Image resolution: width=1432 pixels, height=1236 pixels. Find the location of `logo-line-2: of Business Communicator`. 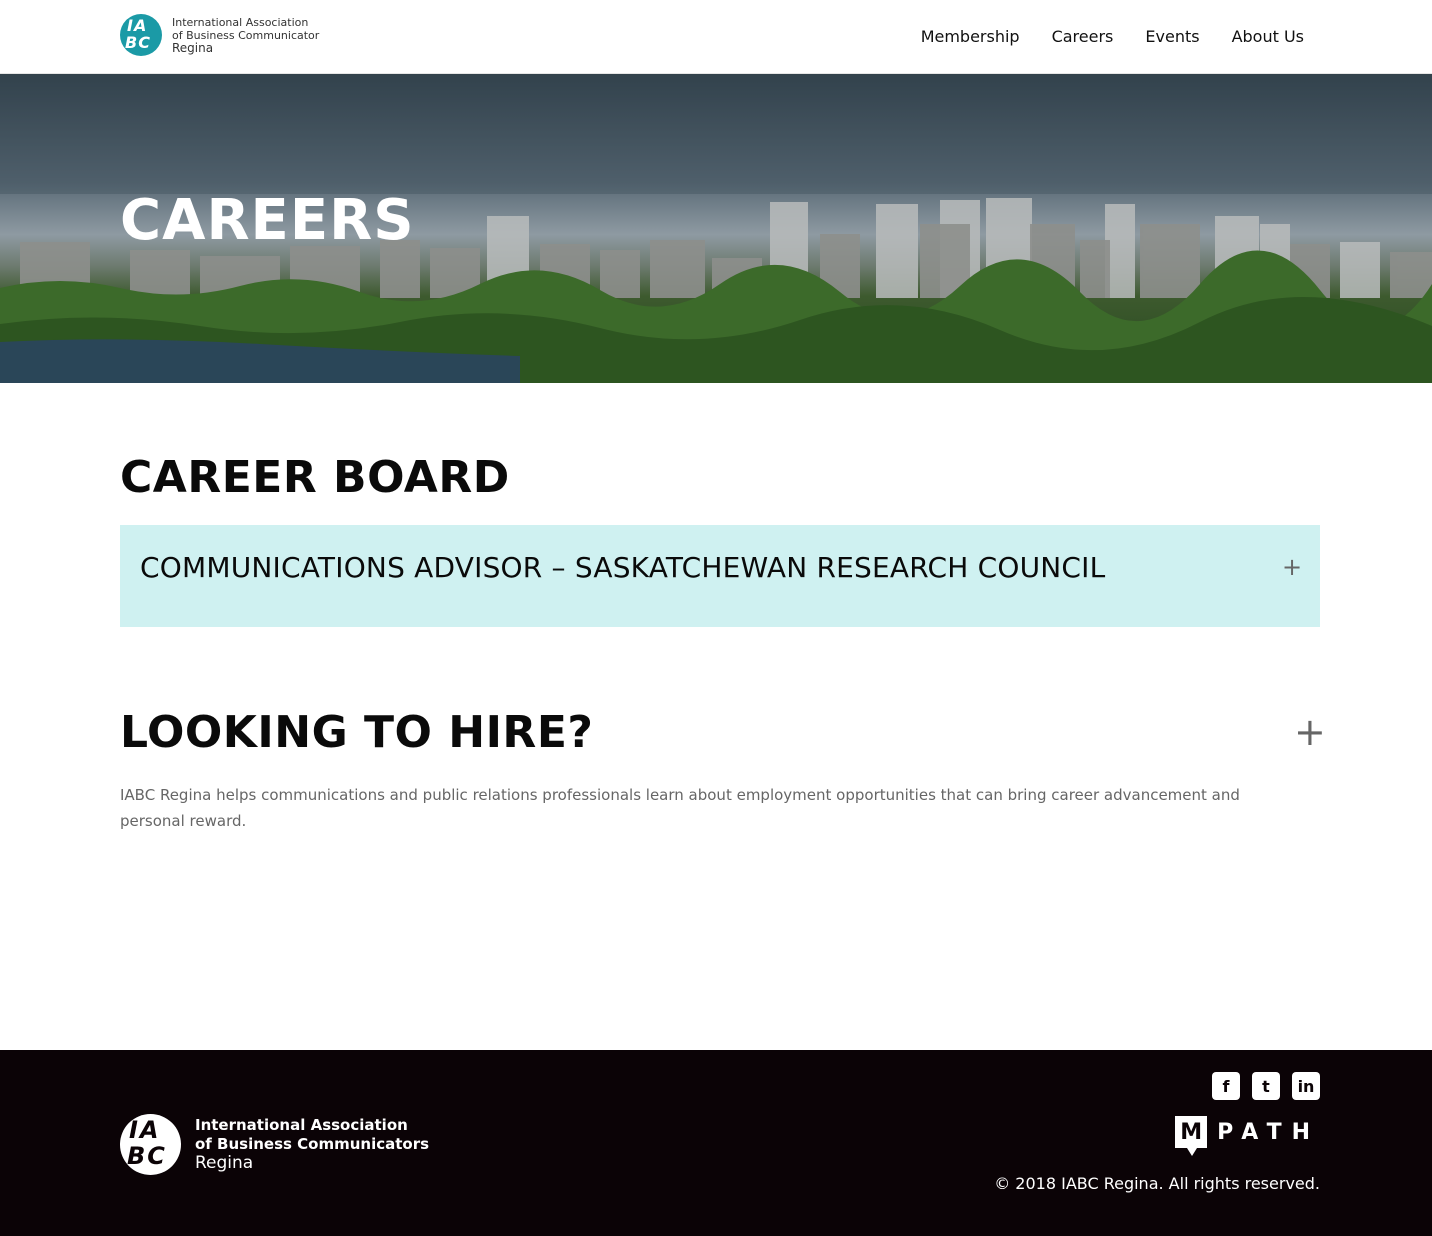

logo-line-2: of Business Communicator is located at coordinates (246, 35).